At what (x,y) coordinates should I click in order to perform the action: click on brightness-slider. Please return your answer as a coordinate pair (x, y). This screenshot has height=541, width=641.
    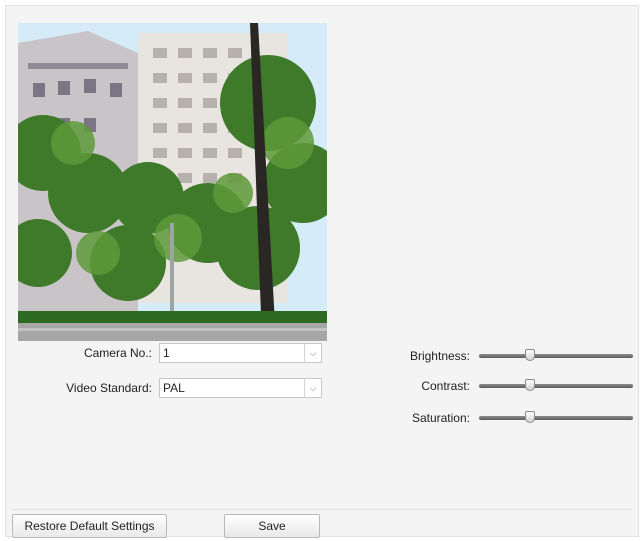
    Looking at the image, I should click on (556, 356).